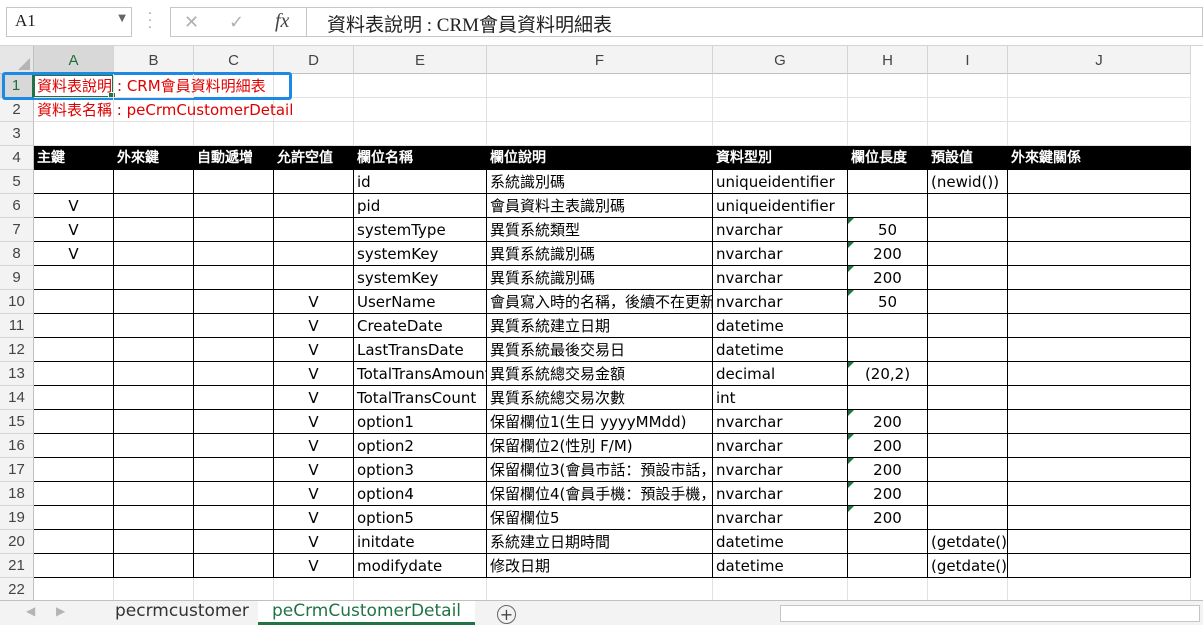 The image size is (1203, 625). What do you see at coordinates (968, 326) in the screenshot?
I see `cell-i11` at bounding box center [968, 326].